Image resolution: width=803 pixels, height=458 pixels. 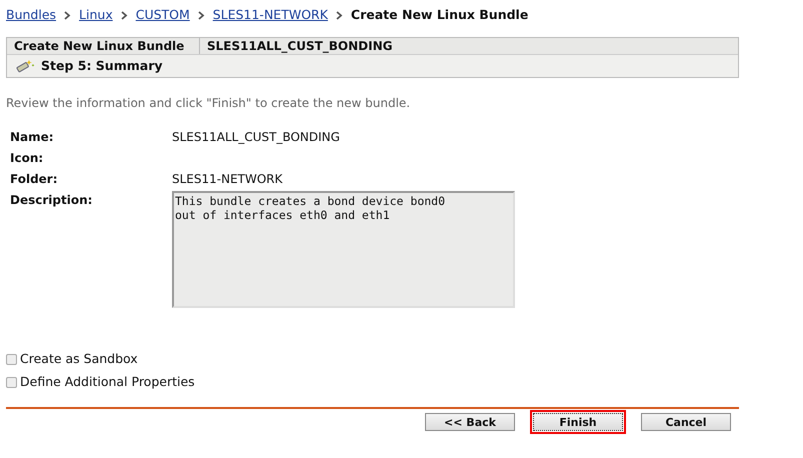 What do you see at coordinates (107, 382) in the screenshot?
I see `checkbox-label: Define Additional Properties` at bounding box center [107, 382].